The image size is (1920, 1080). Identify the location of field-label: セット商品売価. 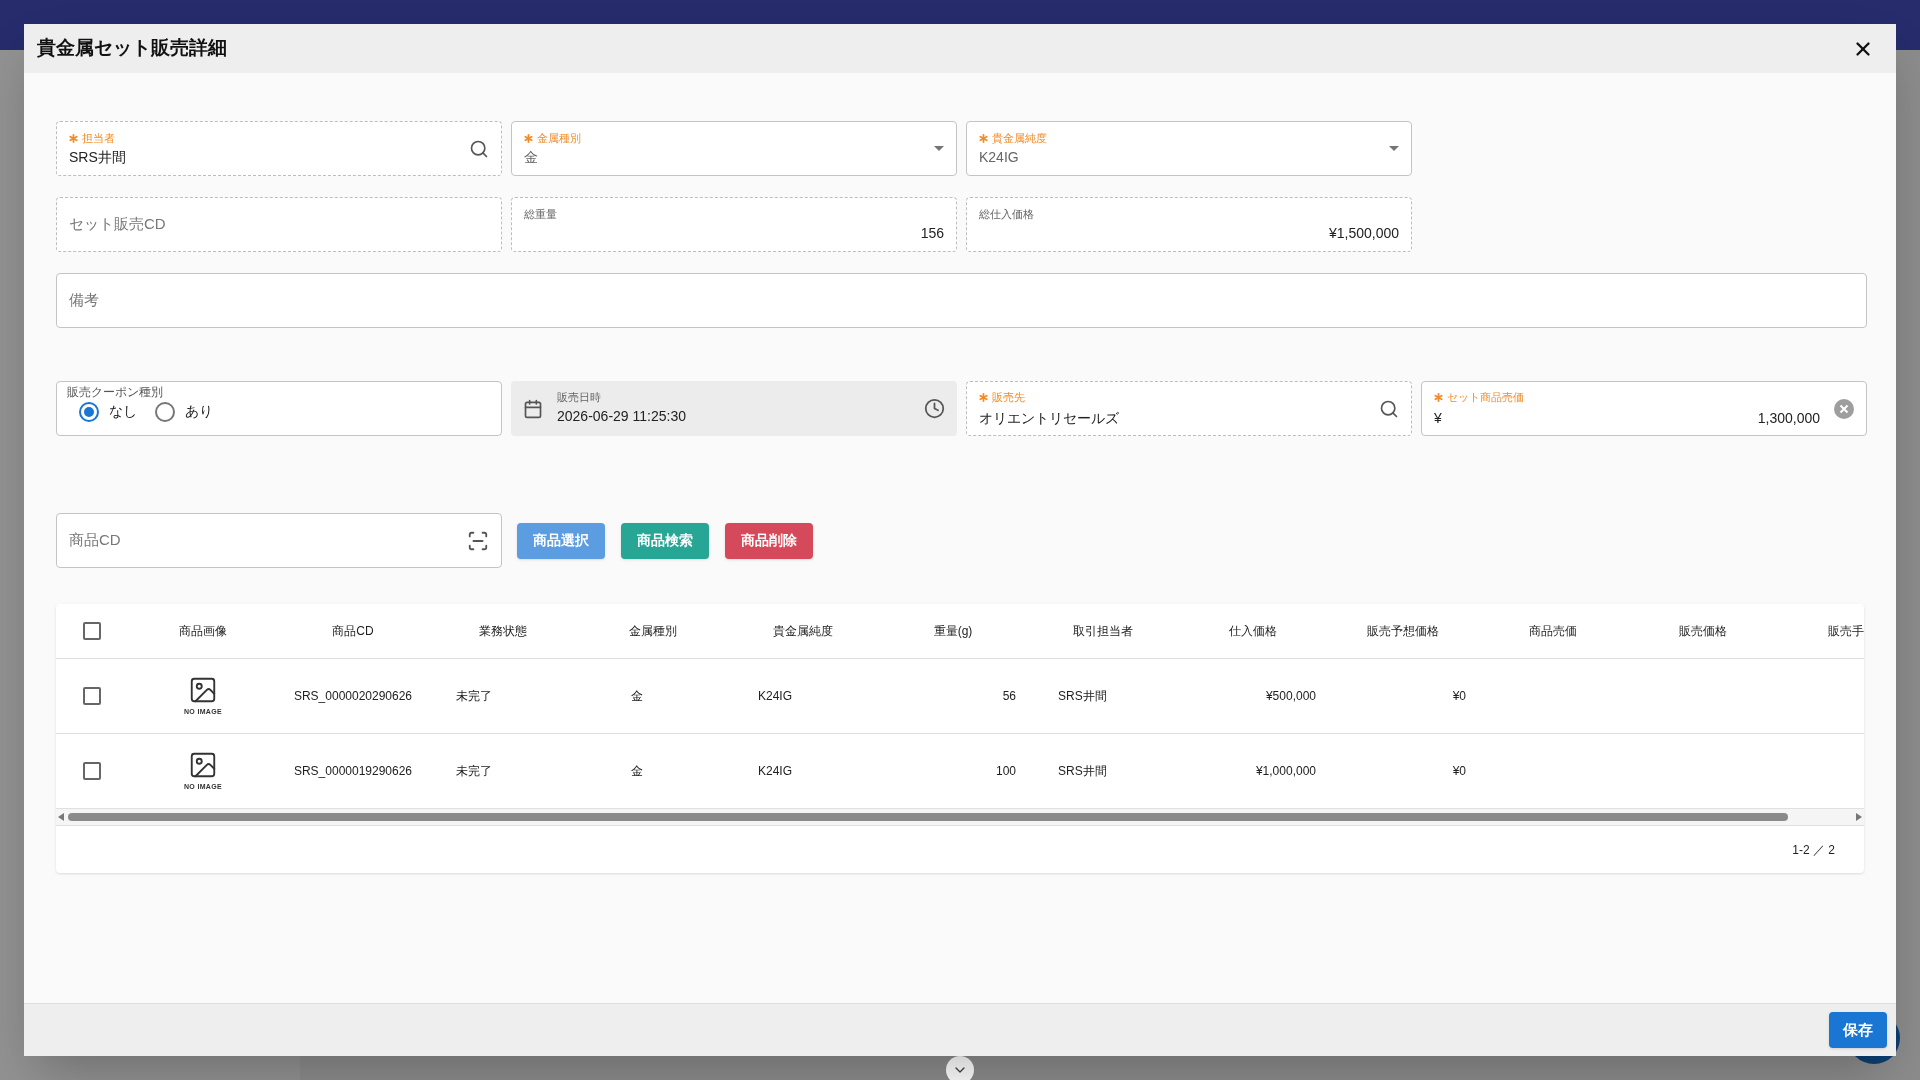
(1485, 397).